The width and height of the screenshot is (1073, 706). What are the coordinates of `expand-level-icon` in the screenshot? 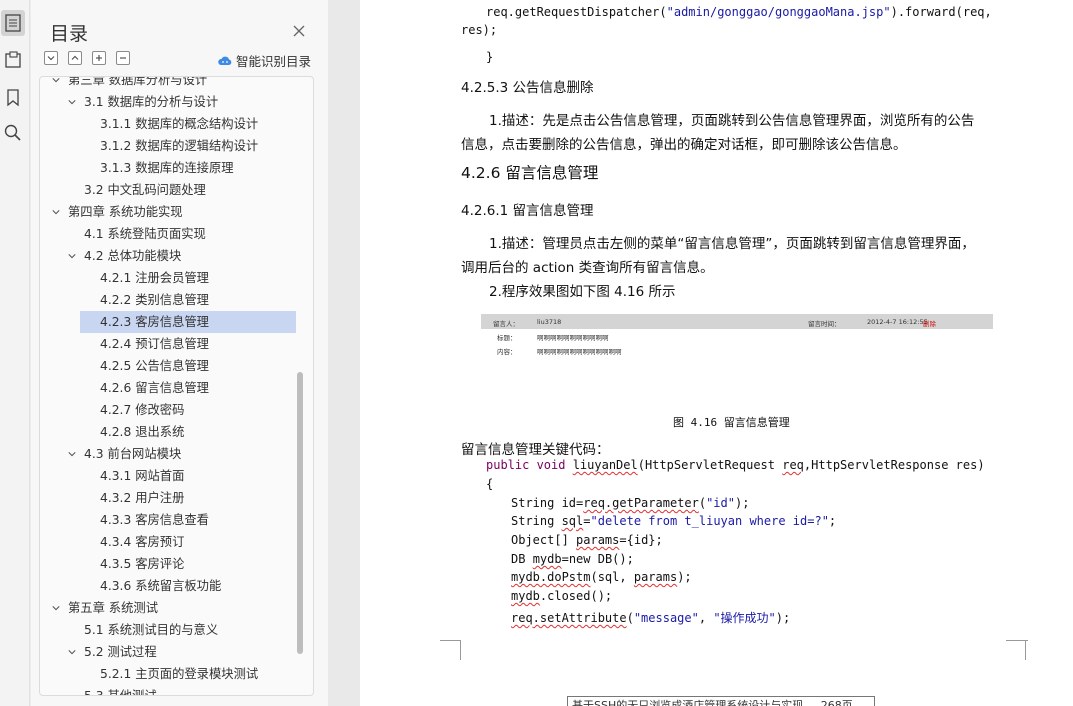 It's located at (51, 58).